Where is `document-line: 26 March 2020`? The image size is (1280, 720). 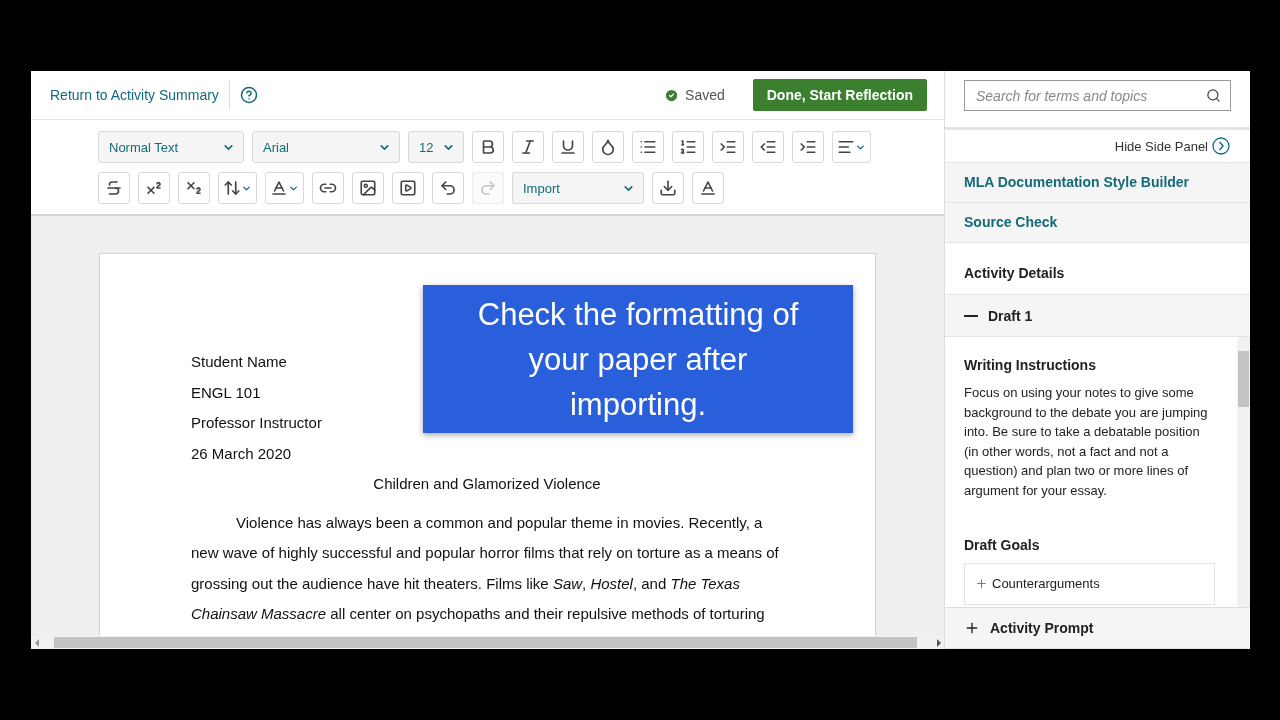
document-line: 26 March 2020 is located at coordinates (241, 453).